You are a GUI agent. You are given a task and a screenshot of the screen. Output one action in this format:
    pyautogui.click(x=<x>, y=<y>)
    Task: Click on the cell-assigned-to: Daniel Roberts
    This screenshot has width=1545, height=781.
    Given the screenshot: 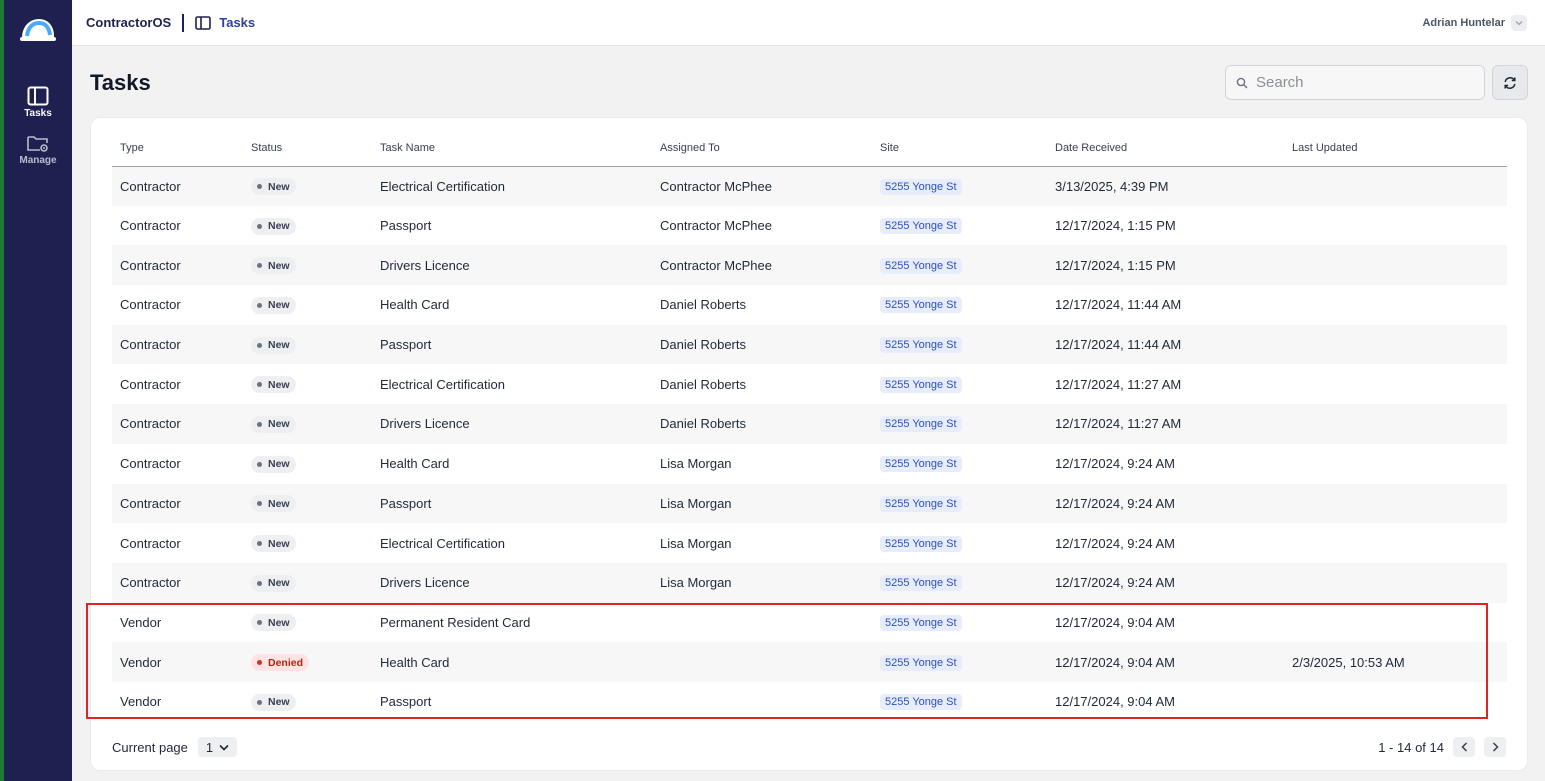 What is the action you would take?
    pyautogui.click(x=762, y=424)
    